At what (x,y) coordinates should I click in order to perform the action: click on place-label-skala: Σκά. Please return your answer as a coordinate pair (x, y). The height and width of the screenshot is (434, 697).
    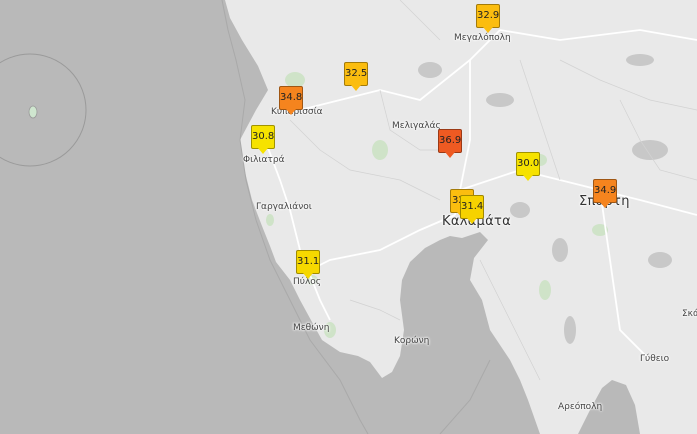
    Looking at the image, I should click on (689, 314).